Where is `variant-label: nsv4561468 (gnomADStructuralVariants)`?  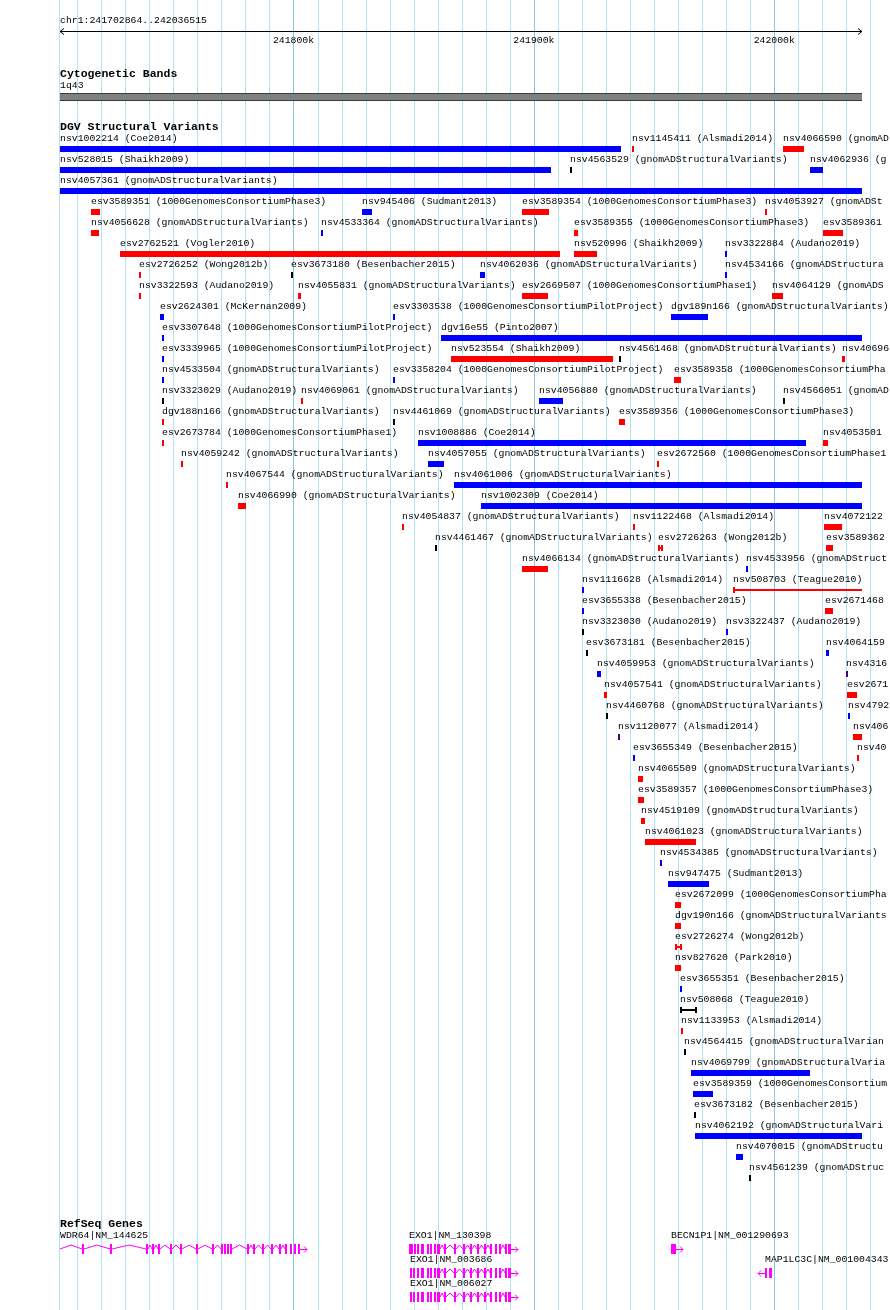 variant-label: nsv4561468 (gnomADStructuralVariants) is located at coordinates (728, 349).